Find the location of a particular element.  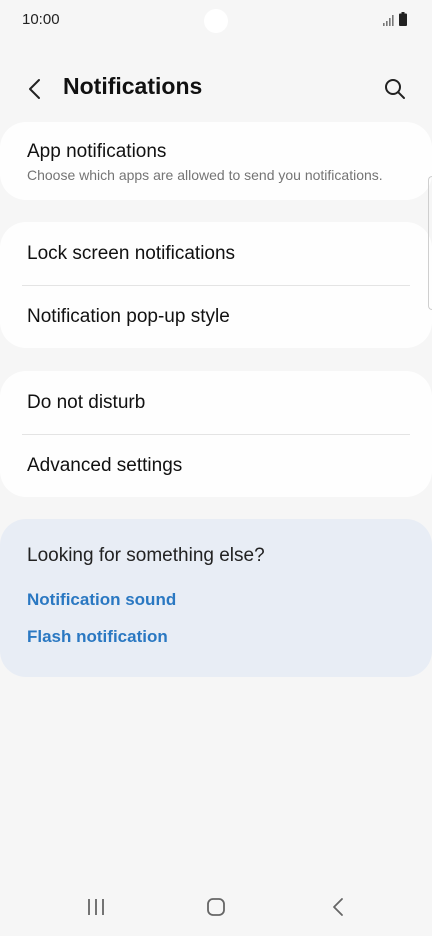

app-notifications-title: App notifications is located at coordinates (97, 151).